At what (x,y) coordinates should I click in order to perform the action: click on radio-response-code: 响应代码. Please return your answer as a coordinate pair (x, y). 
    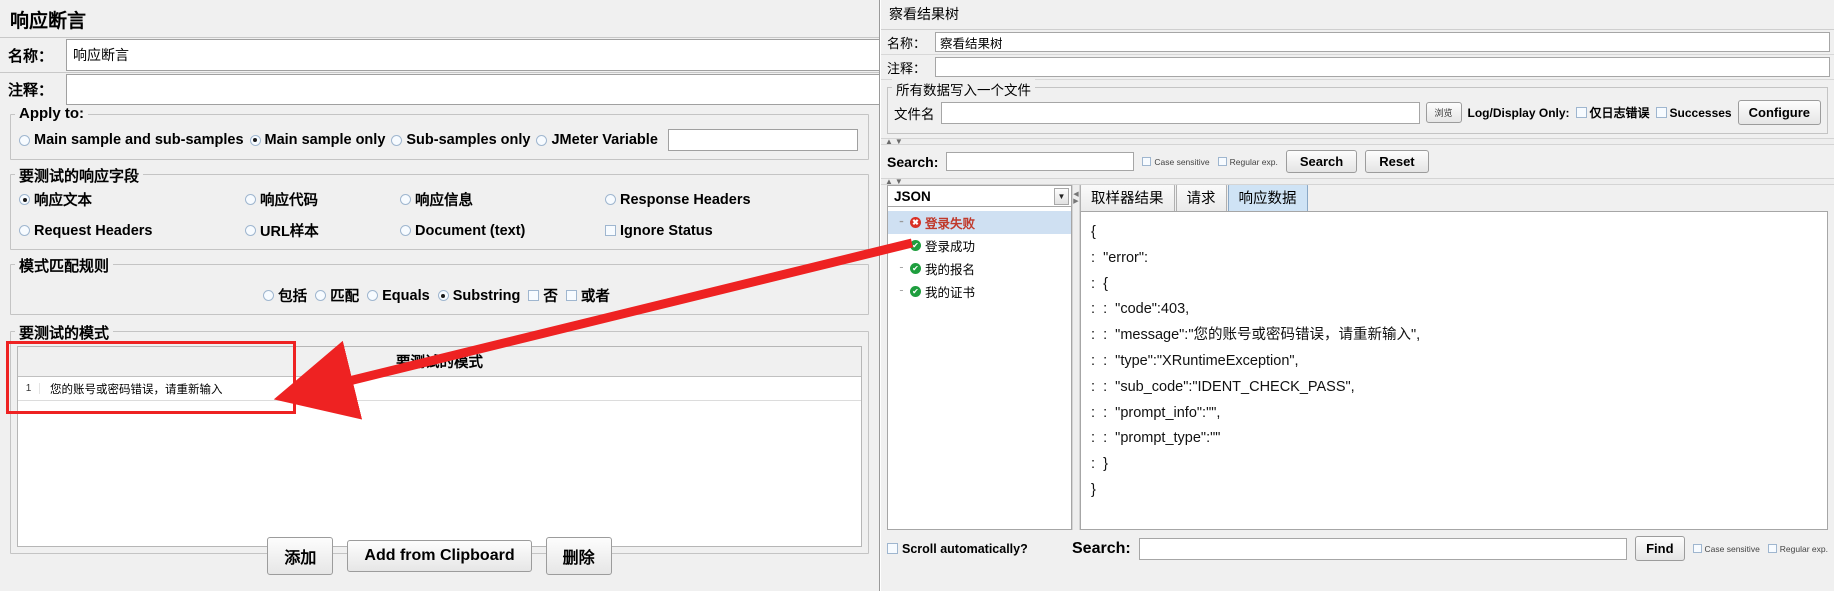
    Looking at the image, I should click on (319, 199).